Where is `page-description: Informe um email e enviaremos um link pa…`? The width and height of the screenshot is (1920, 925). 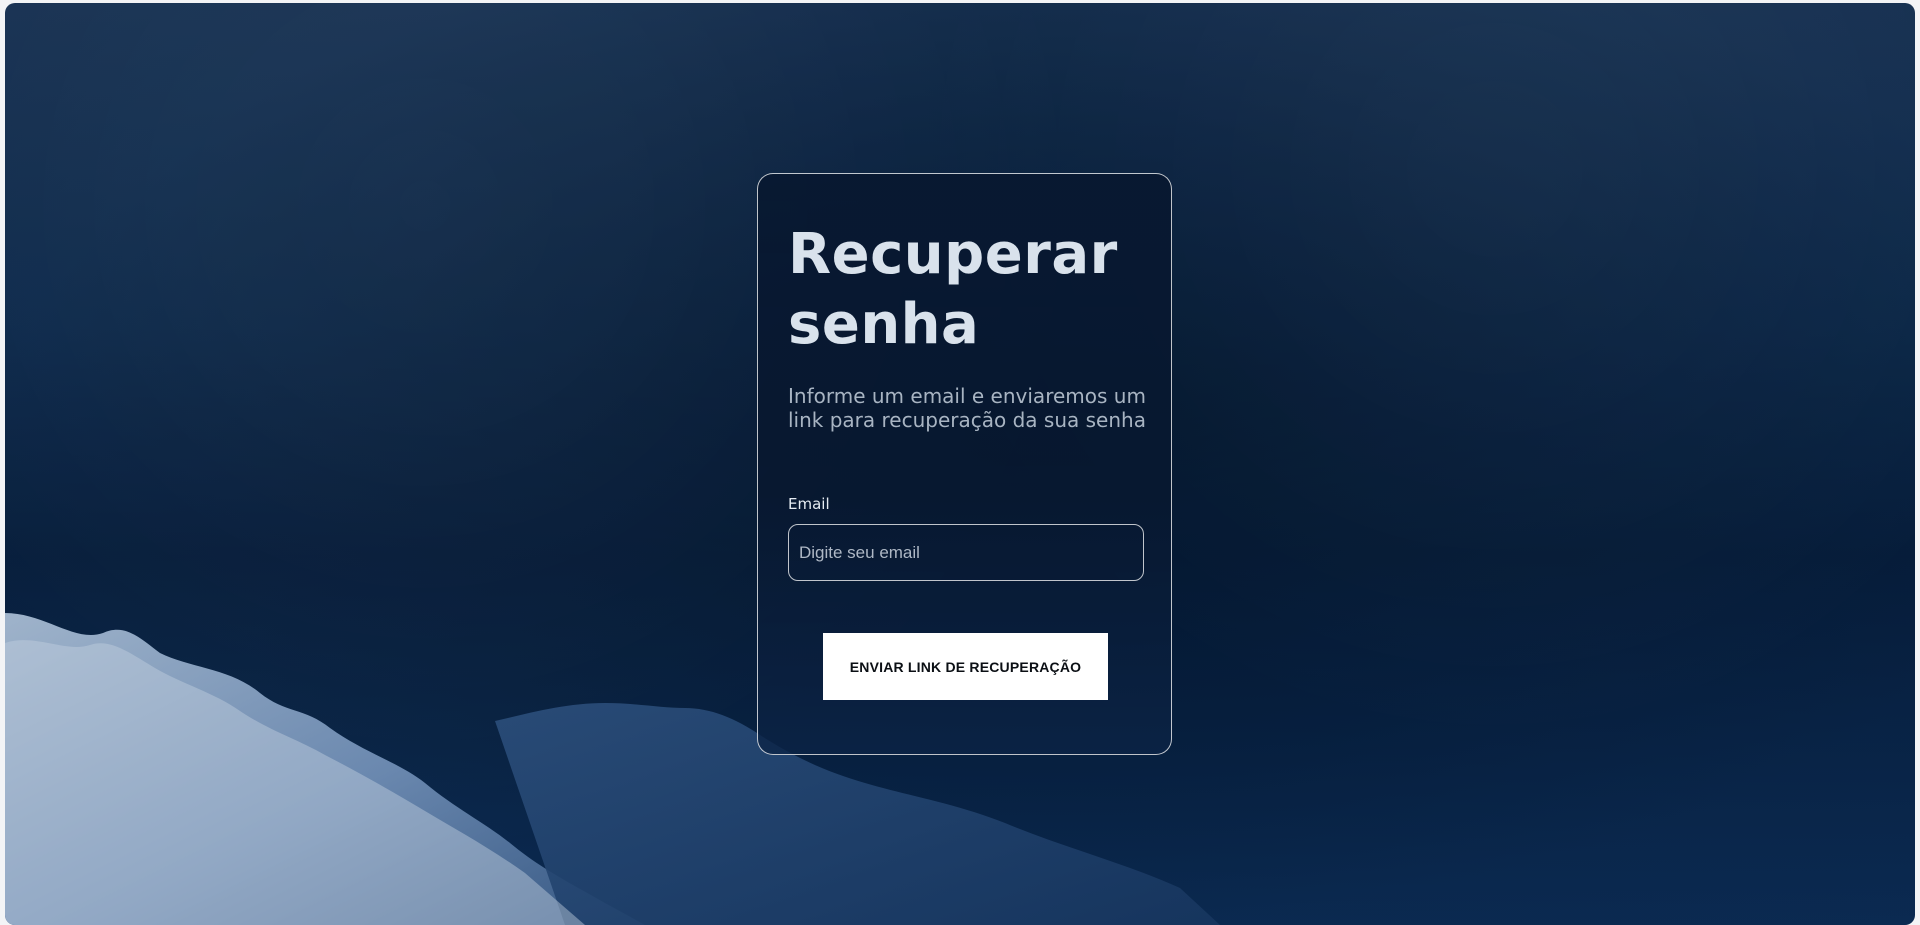
page-description: Informe um email e enviaremos um link pa… is located at coordinates (967, 408).